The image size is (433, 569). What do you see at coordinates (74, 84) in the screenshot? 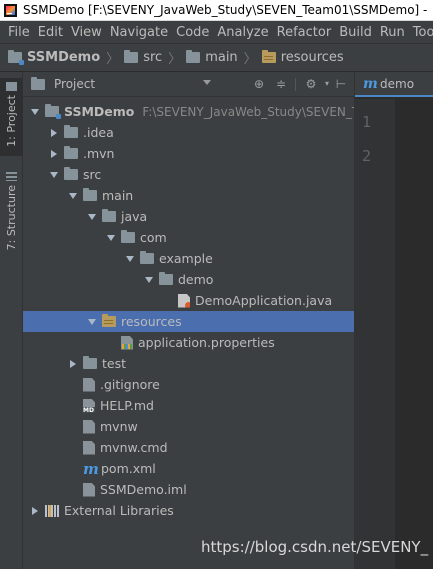
I see `project-view-selector: Project` at bounding box center [74, 84].